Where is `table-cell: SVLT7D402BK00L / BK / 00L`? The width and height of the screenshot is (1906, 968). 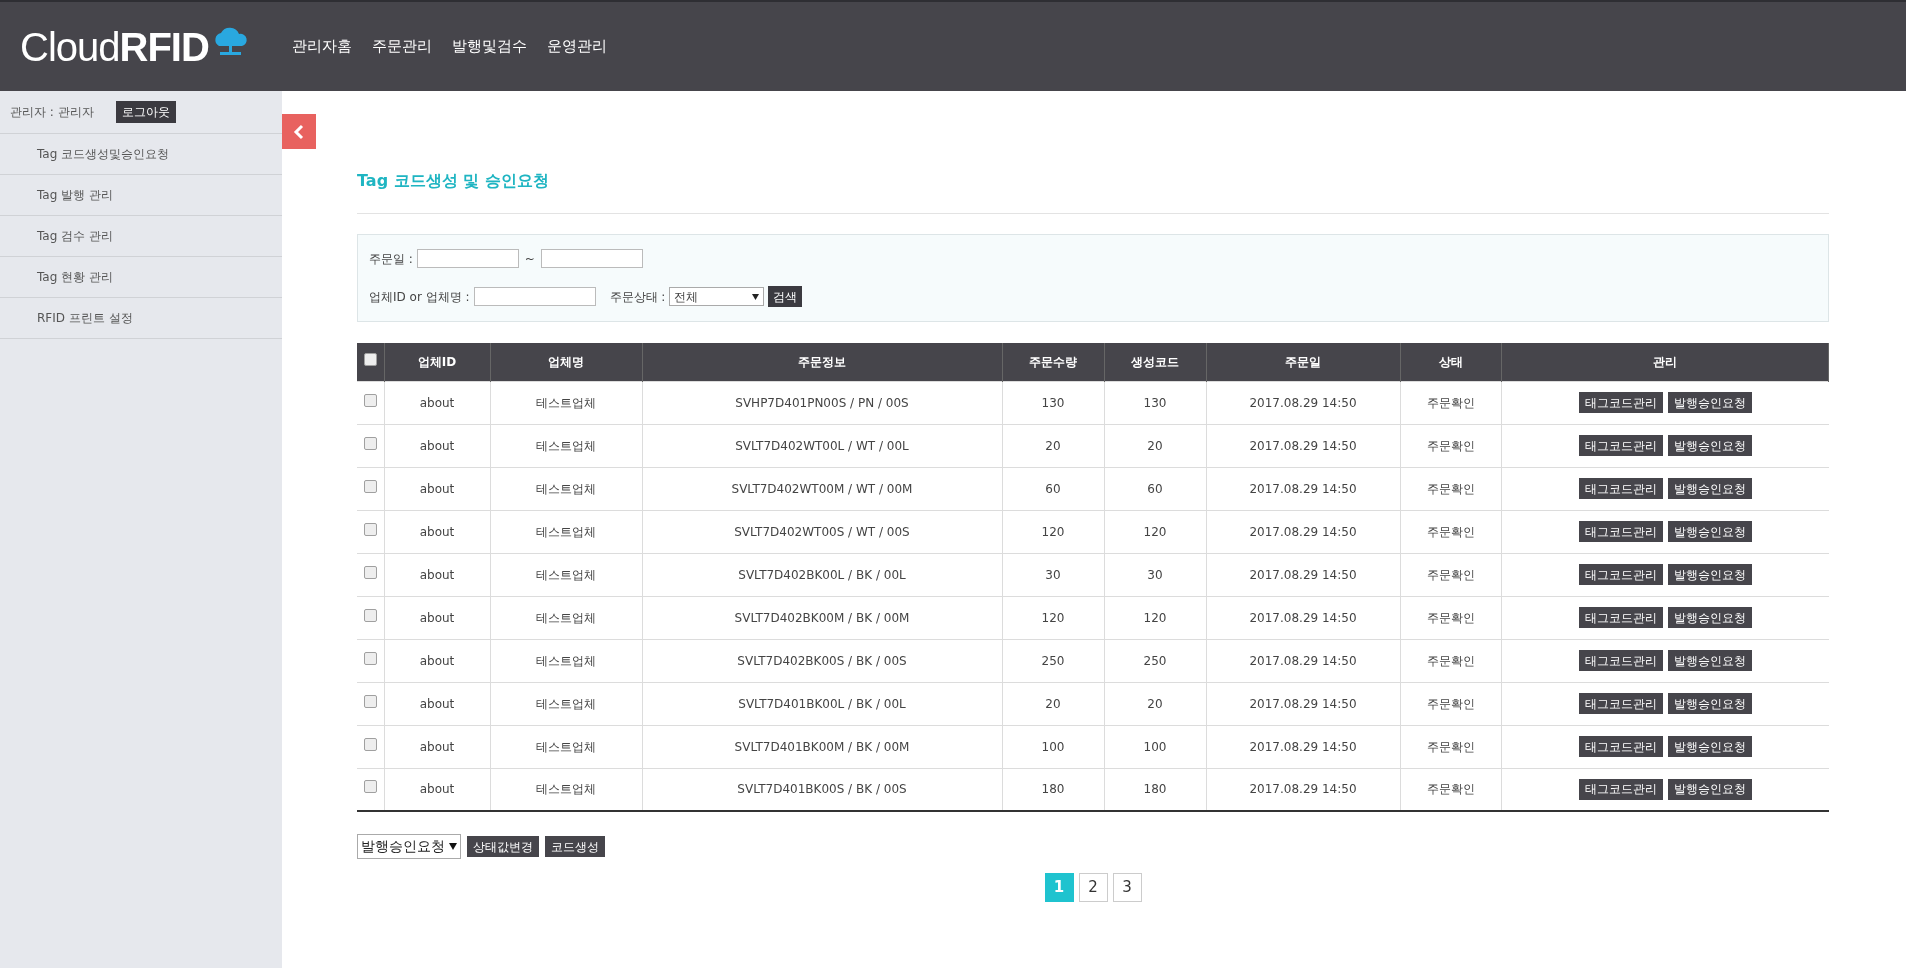
table-cell: SVLT7D402BK00L / BK / 00L is located at coordinates (822, 574).